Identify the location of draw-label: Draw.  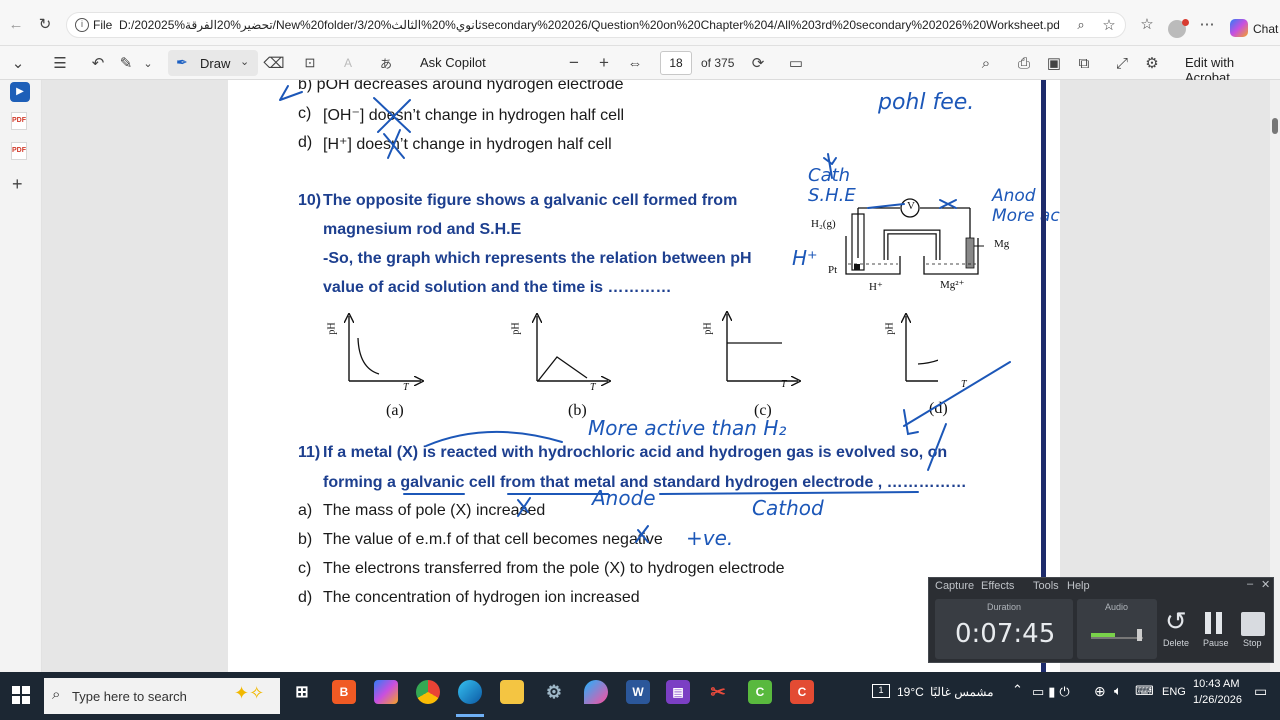
(215, 63).